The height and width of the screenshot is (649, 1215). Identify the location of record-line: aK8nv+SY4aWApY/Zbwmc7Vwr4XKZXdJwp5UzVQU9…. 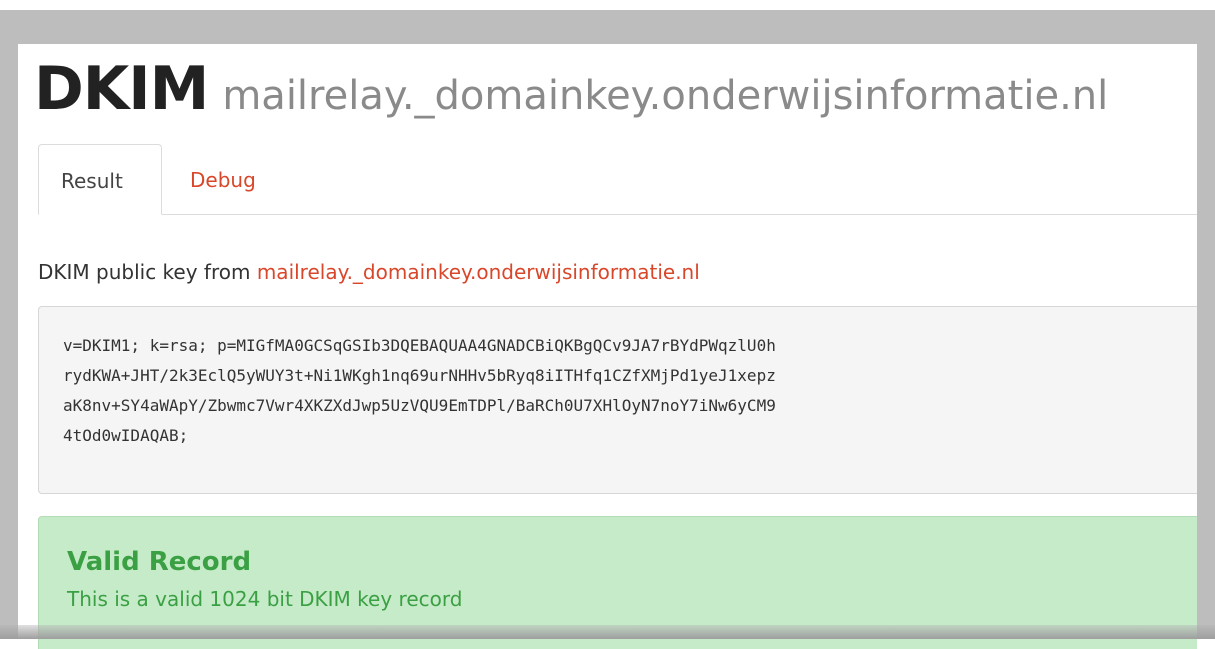
(419, 405).